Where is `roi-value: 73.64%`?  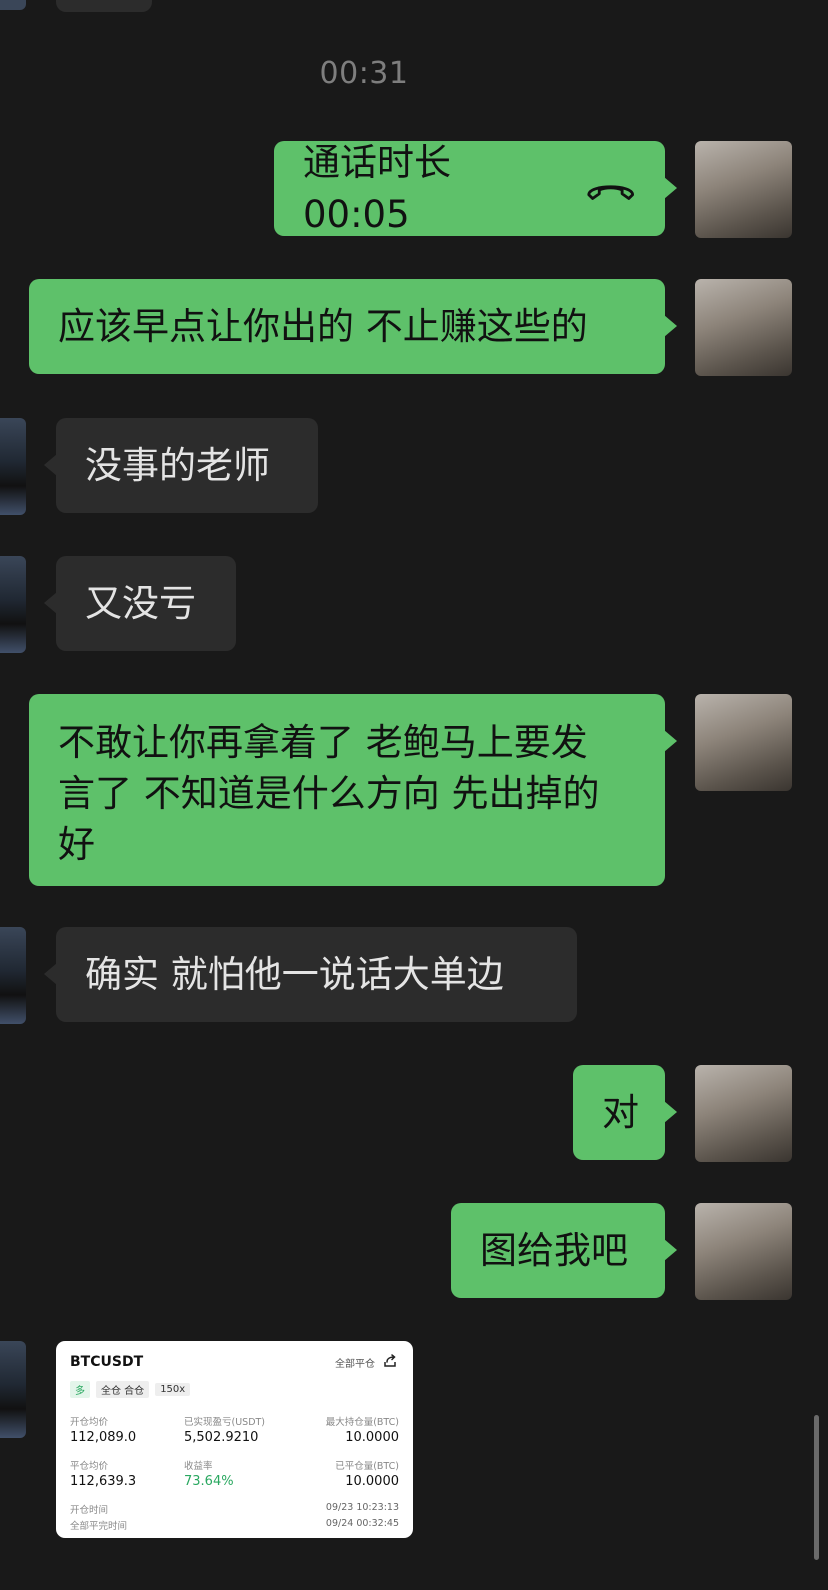 roi-value: 73.64% is located at coordinates (209, 1481).